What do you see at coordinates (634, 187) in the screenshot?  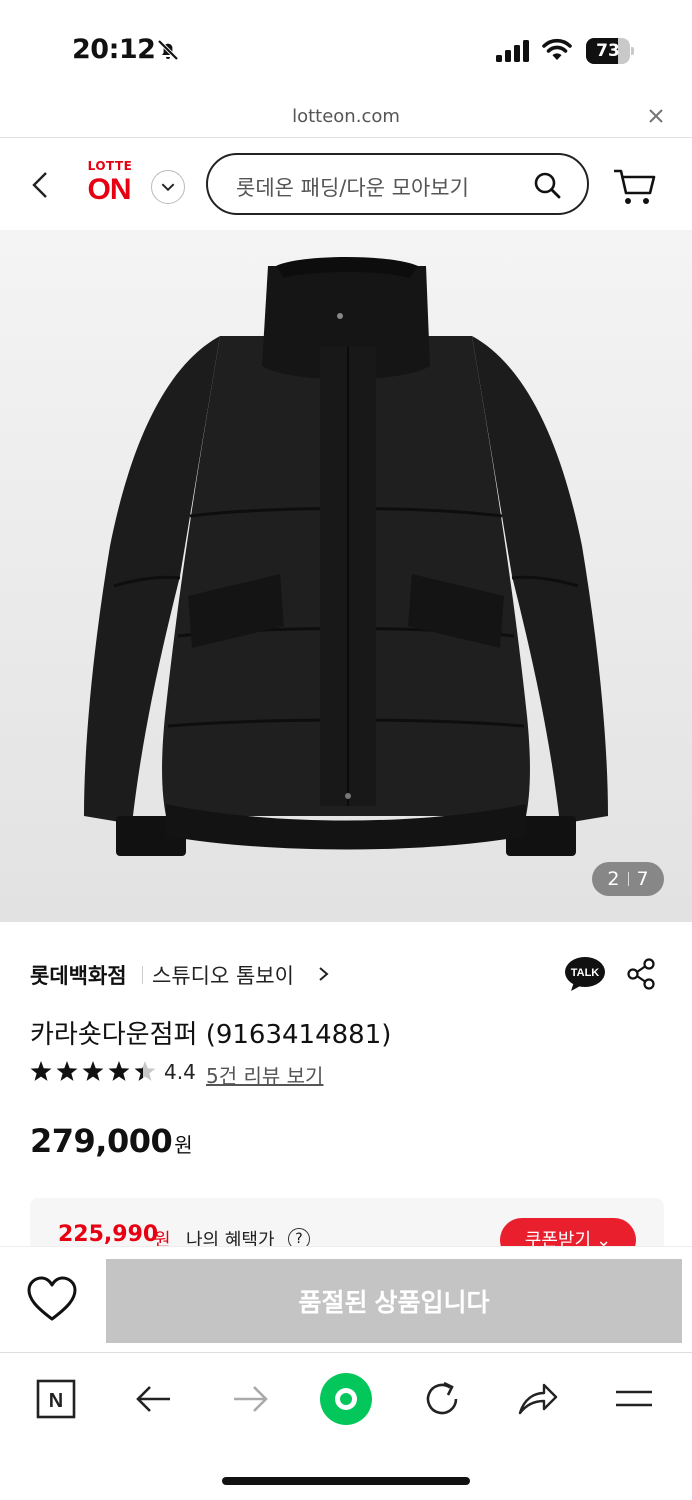 I see `cart-icon` at bounding box center [634, 187].